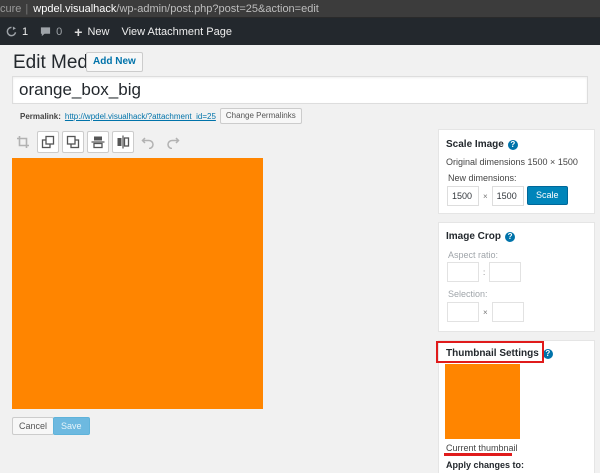 The image size is (600, 473). I want to click on change-permalinks-button: Change Permalinks, so click(260, 116).